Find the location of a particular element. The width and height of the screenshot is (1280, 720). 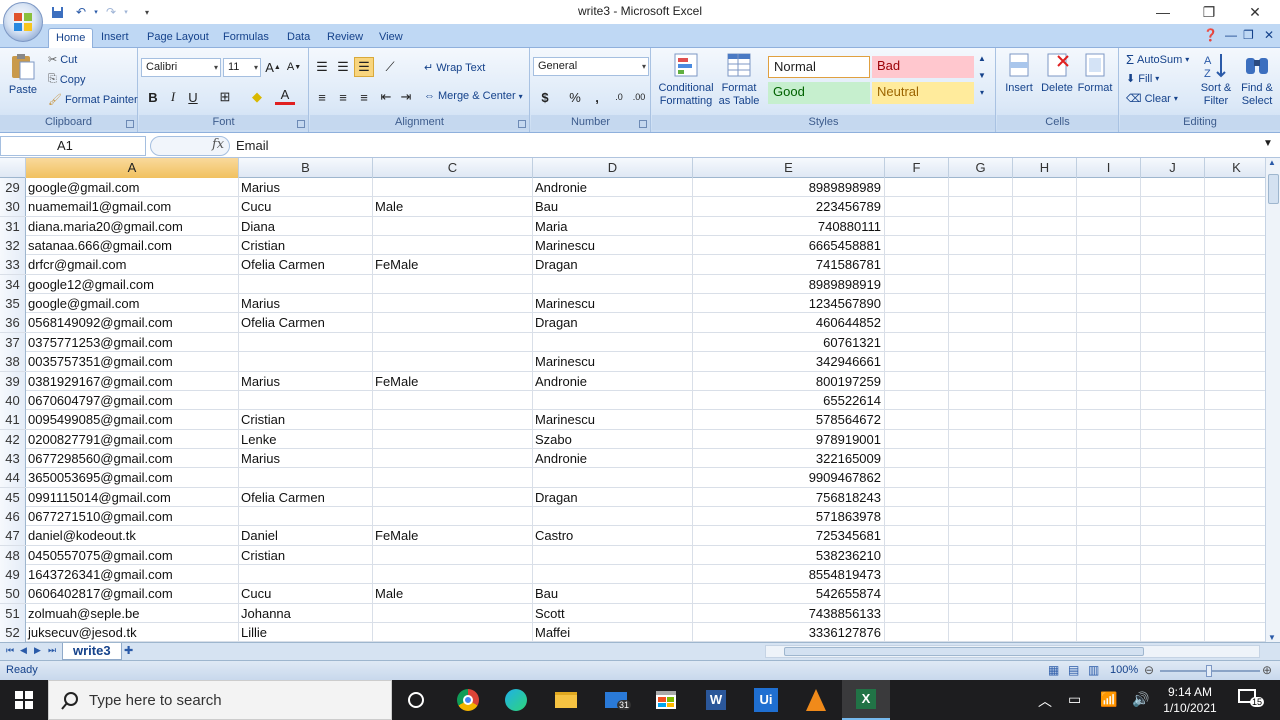

minimize-icon: — is located at coordinates (1163, 12).